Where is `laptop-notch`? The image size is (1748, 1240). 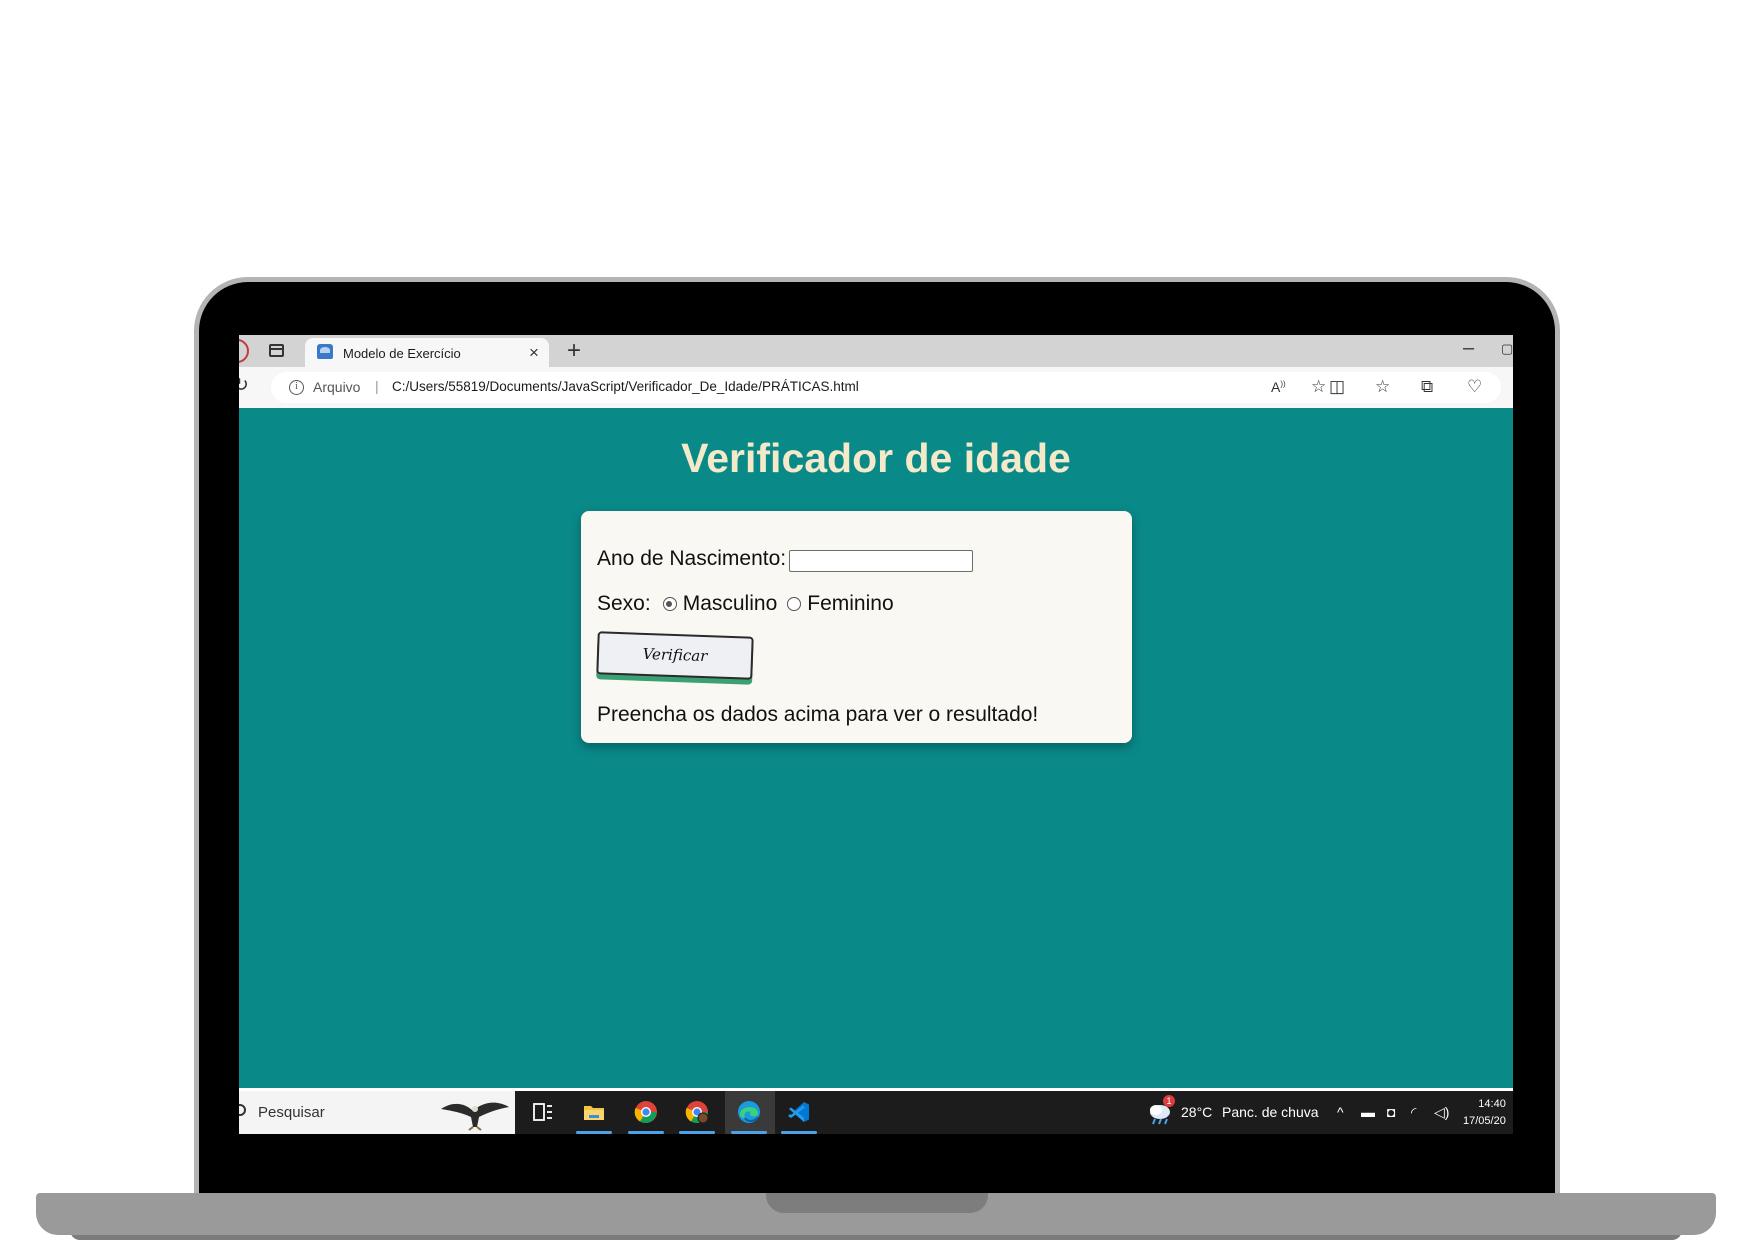
laptop-notch is located at coordinates (877, 1203).